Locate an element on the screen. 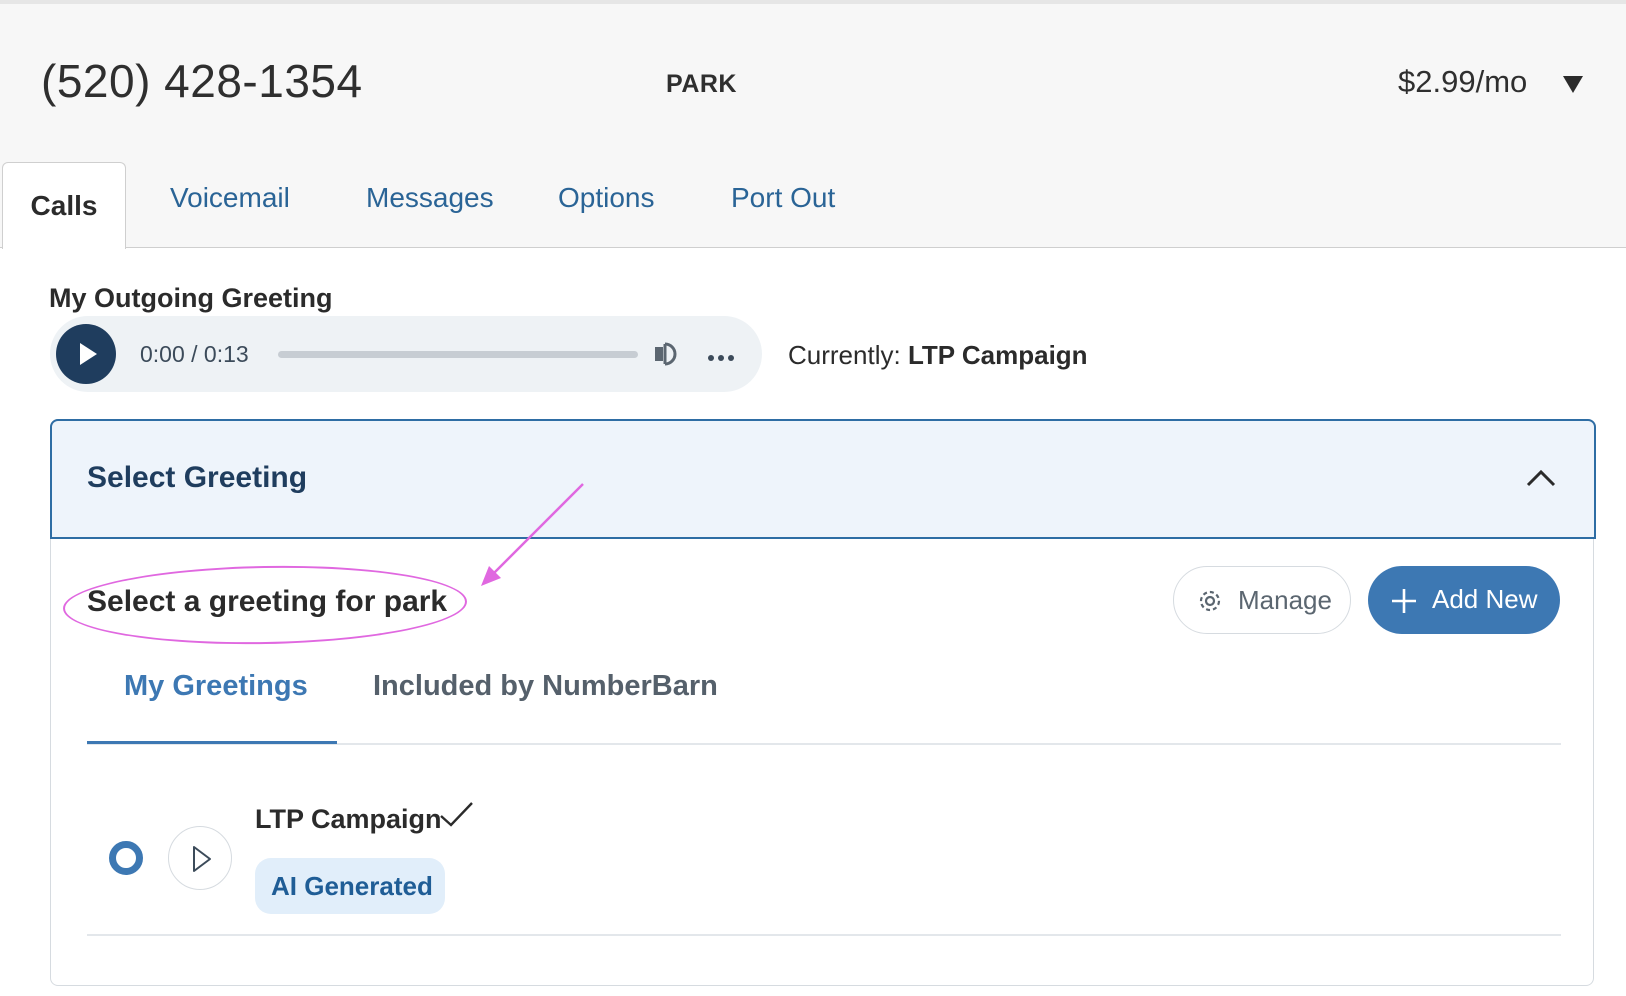  more-options-icon is located at coordinates (721, 354).